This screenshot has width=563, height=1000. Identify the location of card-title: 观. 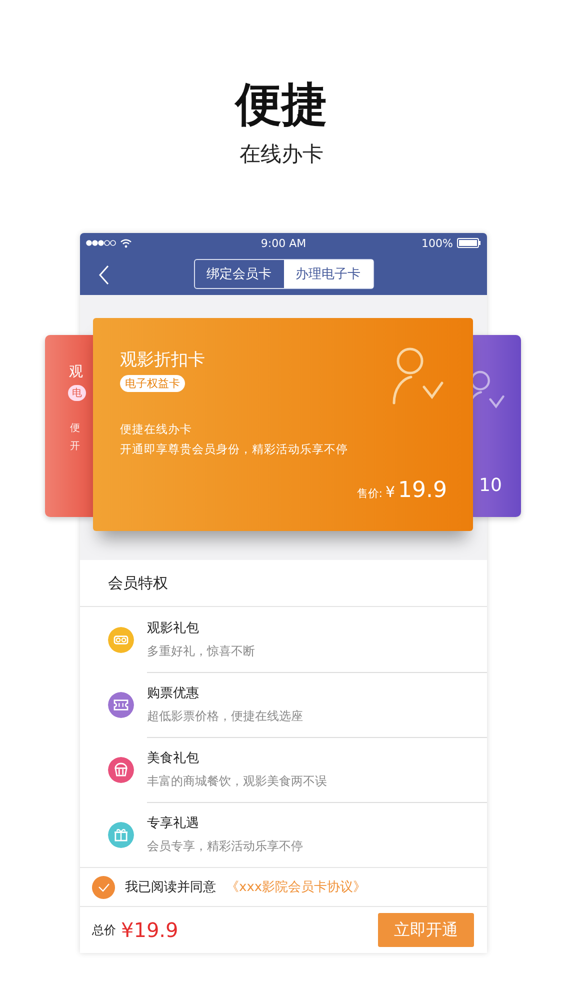
(76, 372).